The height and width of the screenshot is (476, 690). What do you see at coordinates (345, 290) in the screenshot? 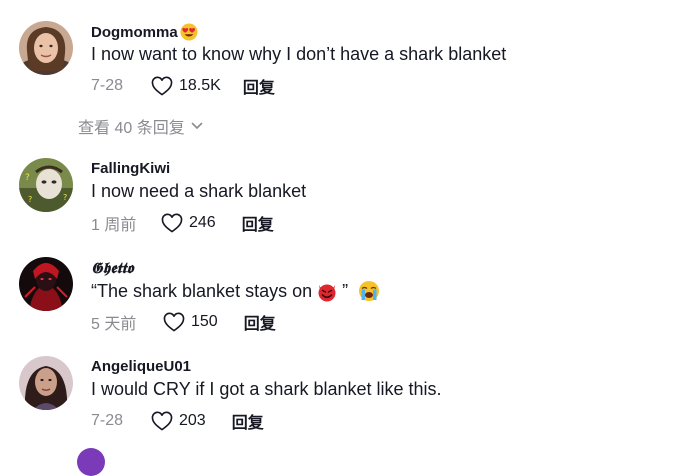
I see `comment-text-tail: ”` at bounding box center [345, 290].